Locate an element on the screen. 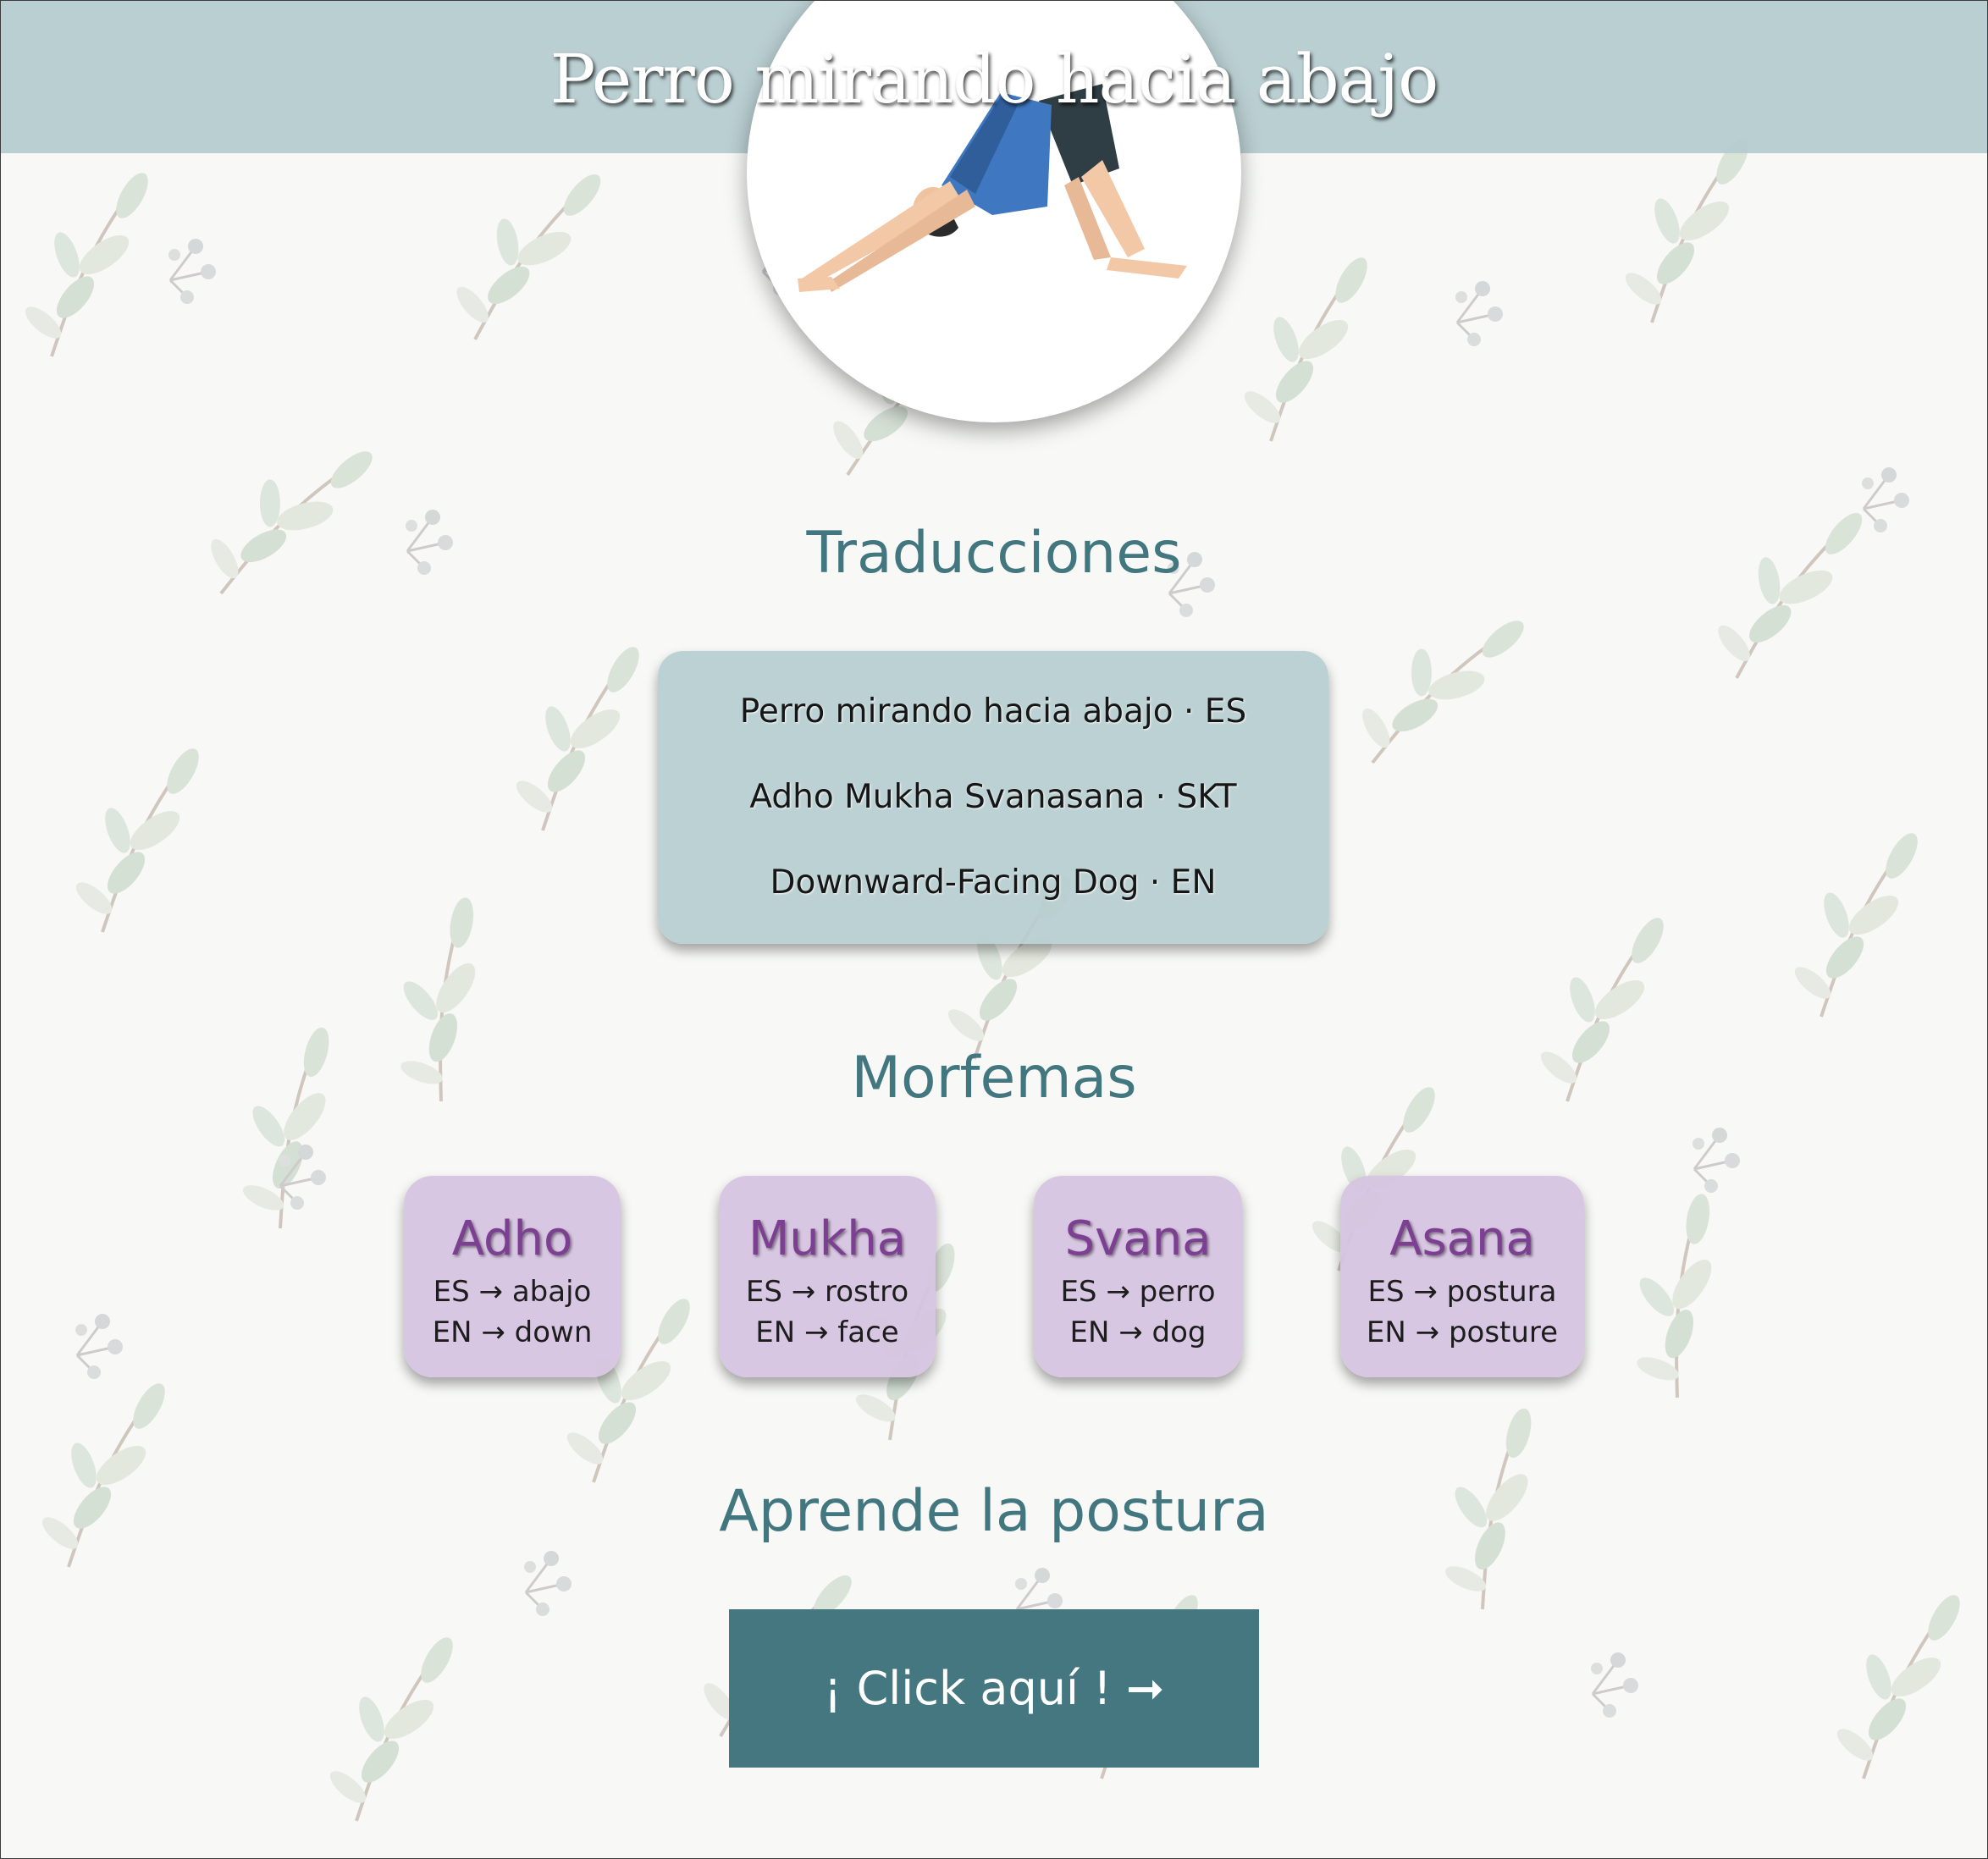 The height and width of the screenshot is (1859, 1988). page-title: Perro mirando hacia abajo is located at coordinates (994, 79).